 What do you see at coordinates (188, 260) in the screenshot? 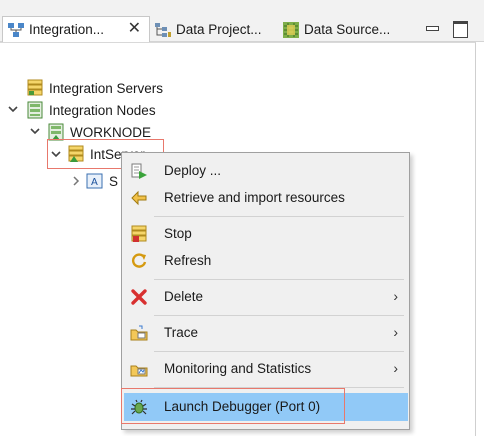
I see `menu-item-label: Refresh` at bounding box center [188, 260].